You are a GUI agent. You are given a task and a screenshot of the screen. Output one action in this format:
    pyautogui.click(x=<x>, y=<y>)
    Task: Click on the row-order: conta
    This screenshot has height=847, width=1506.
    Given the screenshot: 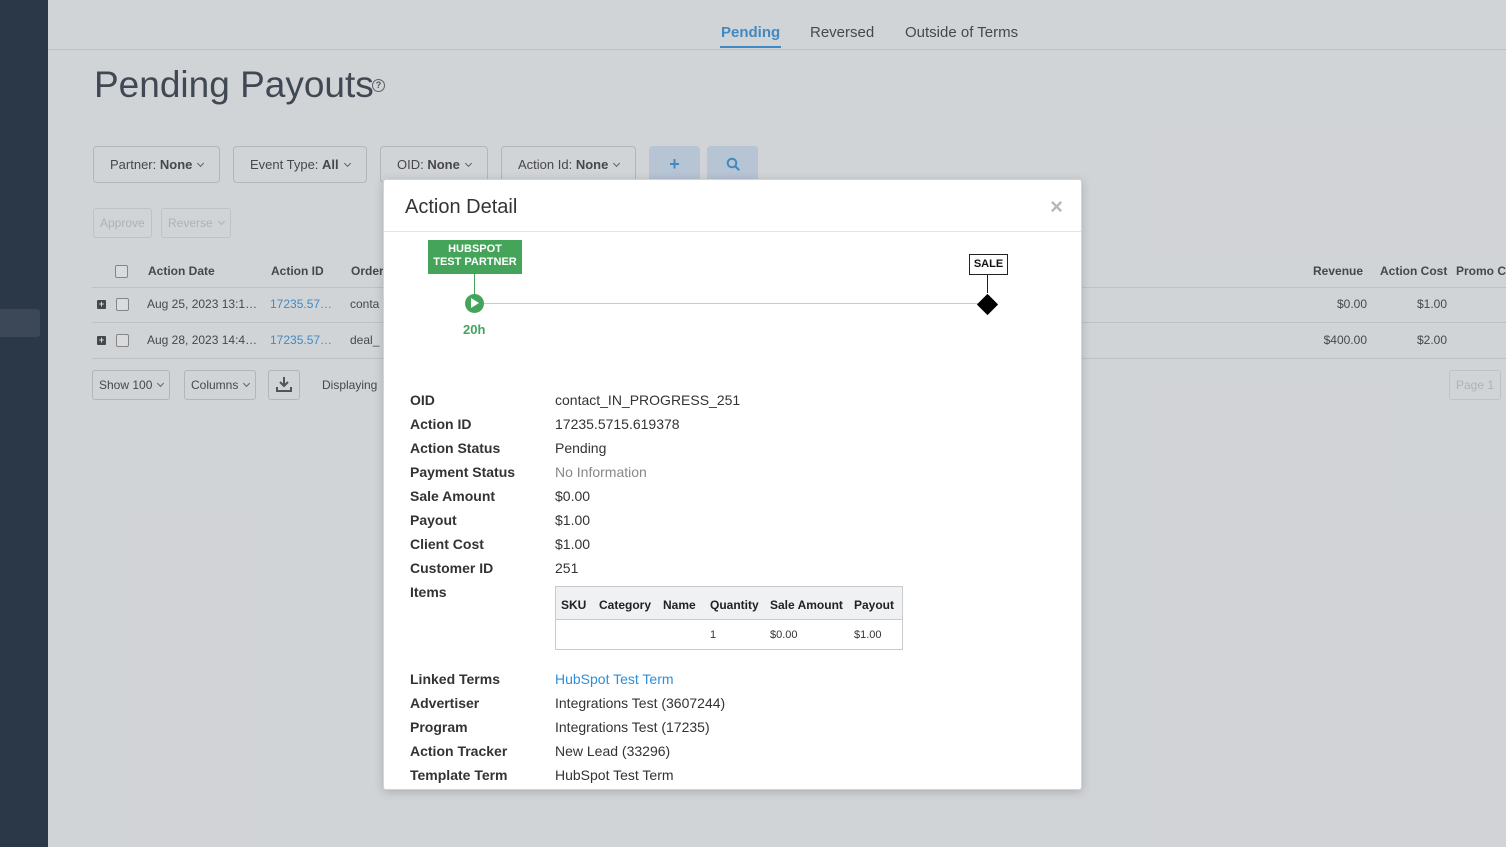 What is the action you would take?
    pyautogui.click(x=365, y=304)
    